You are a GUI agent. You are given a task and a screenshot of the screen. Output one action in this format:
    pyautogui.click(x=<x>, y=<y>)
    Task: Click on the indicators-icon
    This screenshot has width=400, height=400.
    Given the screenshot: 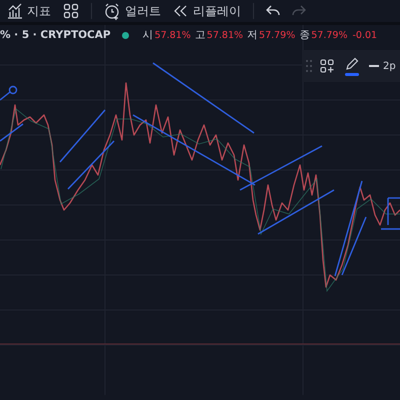 What is the action you would take?
    pyautogui.click(x=15, y=11)
    